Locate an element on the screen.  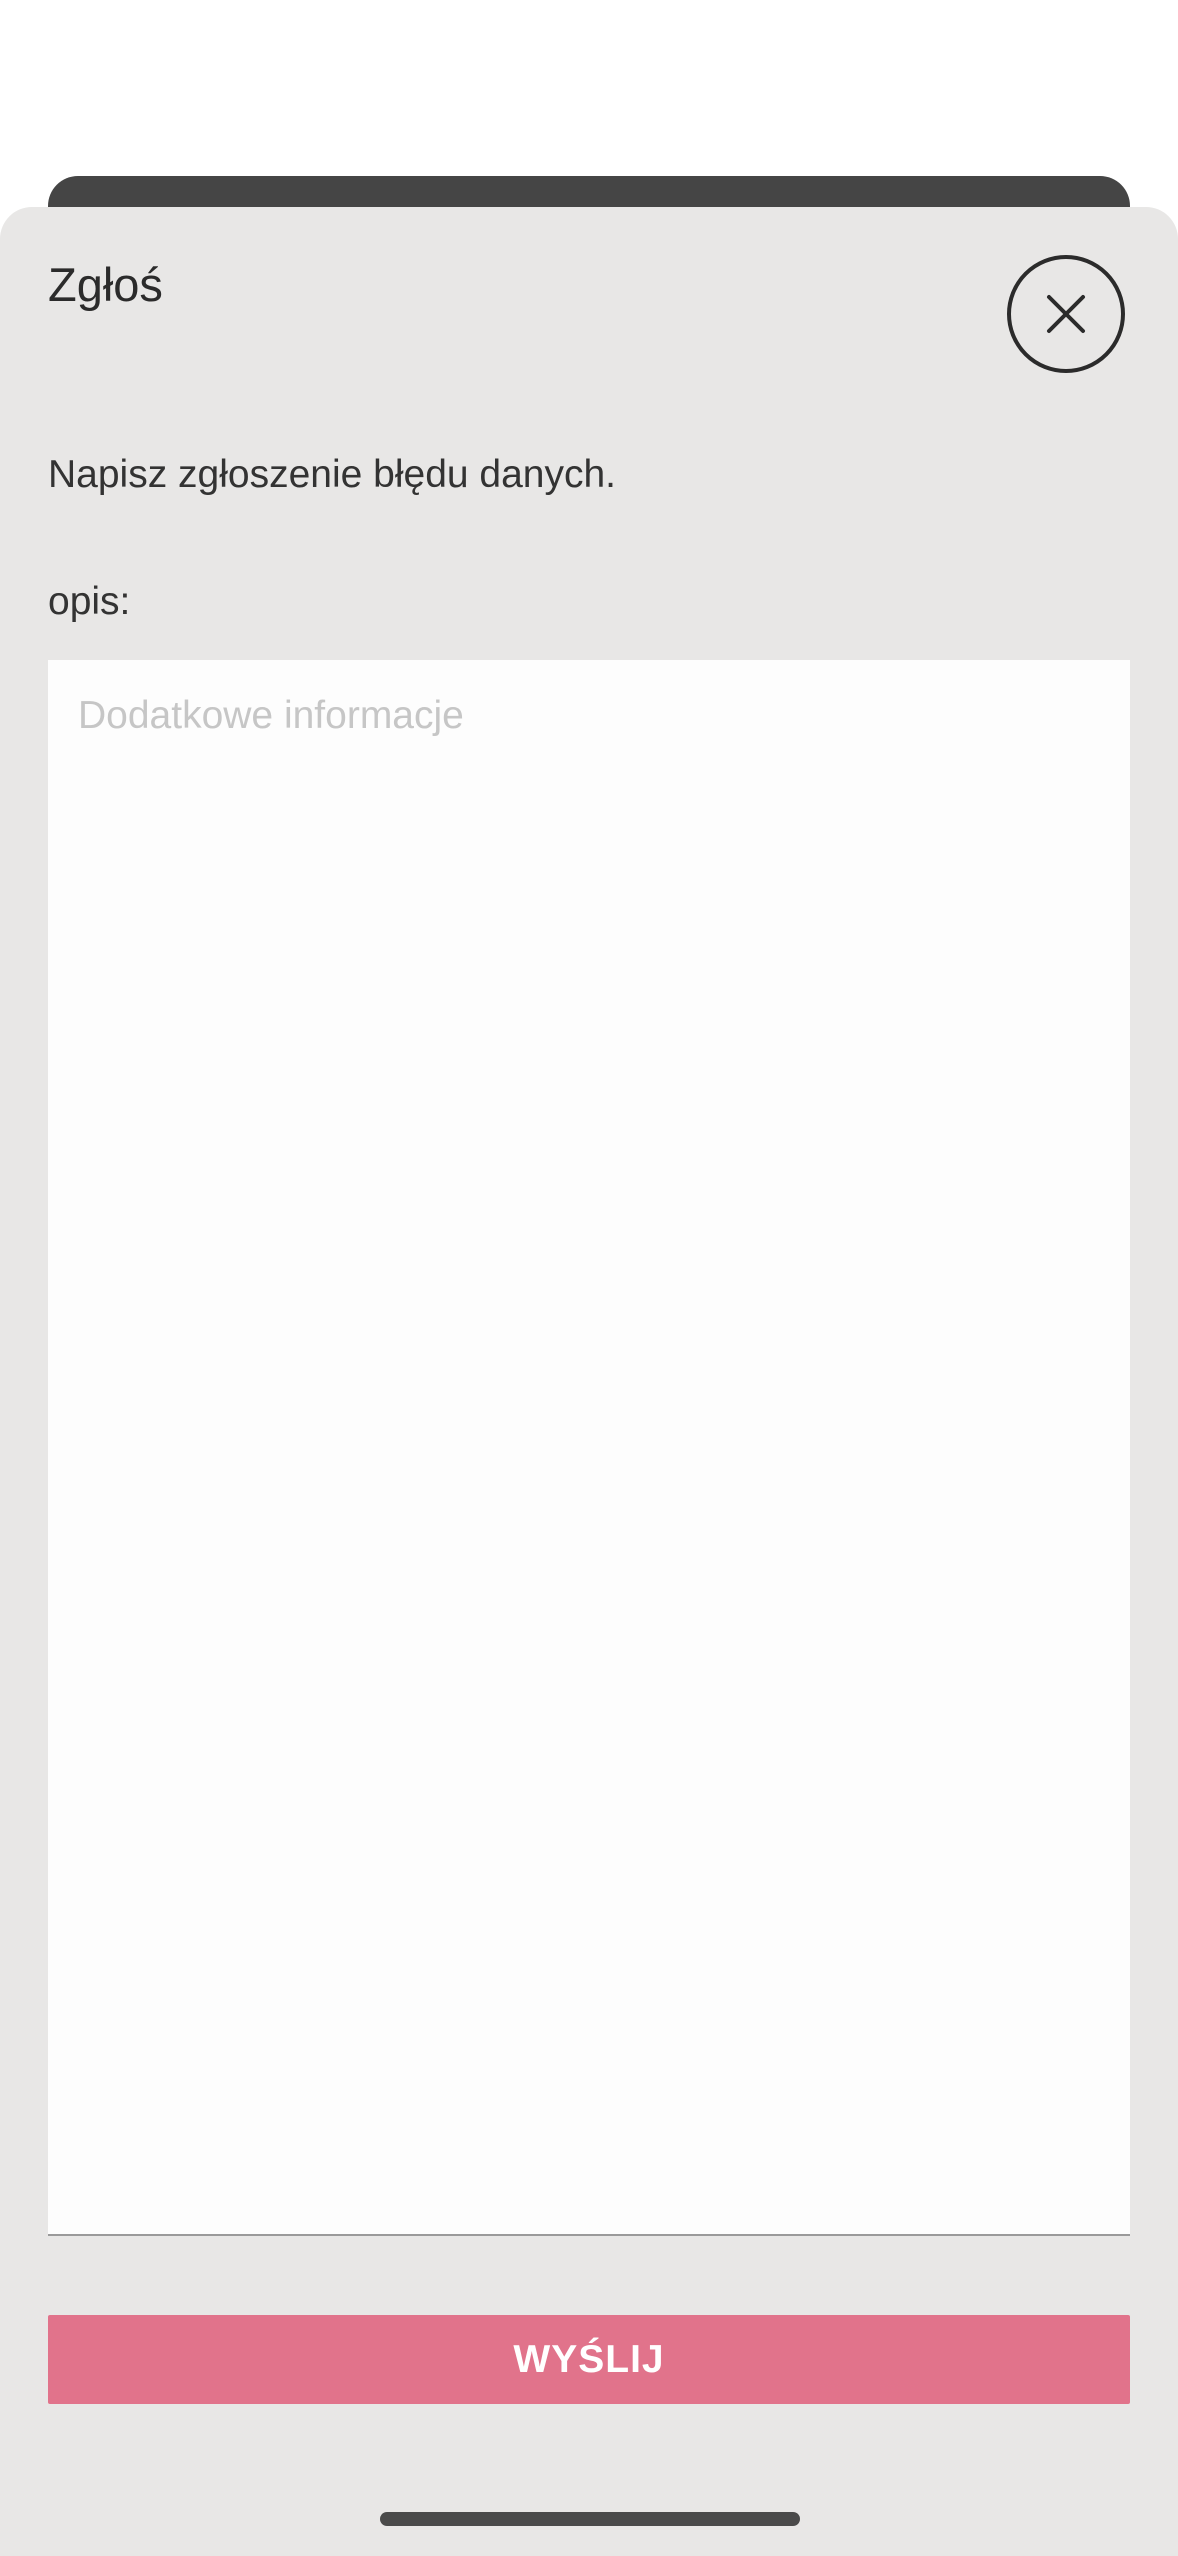
modal-description: Napisz zgłoszenie błędu danych. is located at coordinates (332, 474).